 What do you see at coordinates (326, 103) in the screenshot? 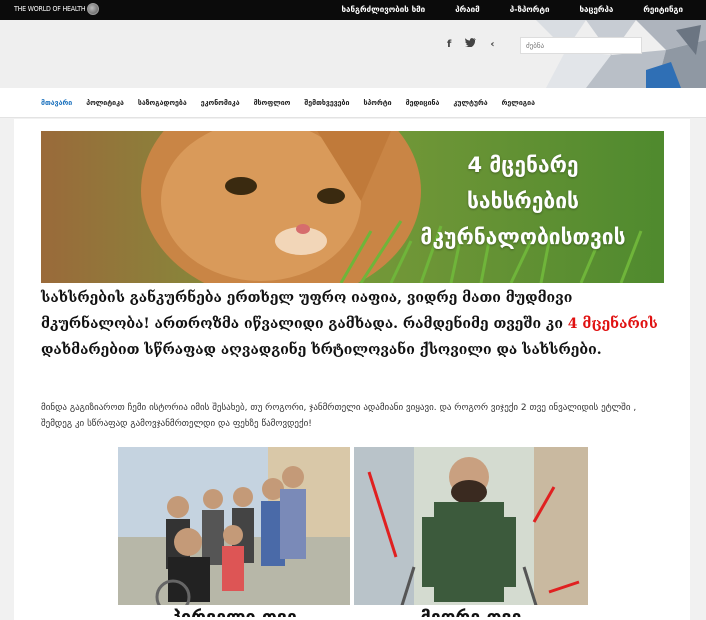
I see `category-item: შემთხვევები` at bounding box center [326, 103].